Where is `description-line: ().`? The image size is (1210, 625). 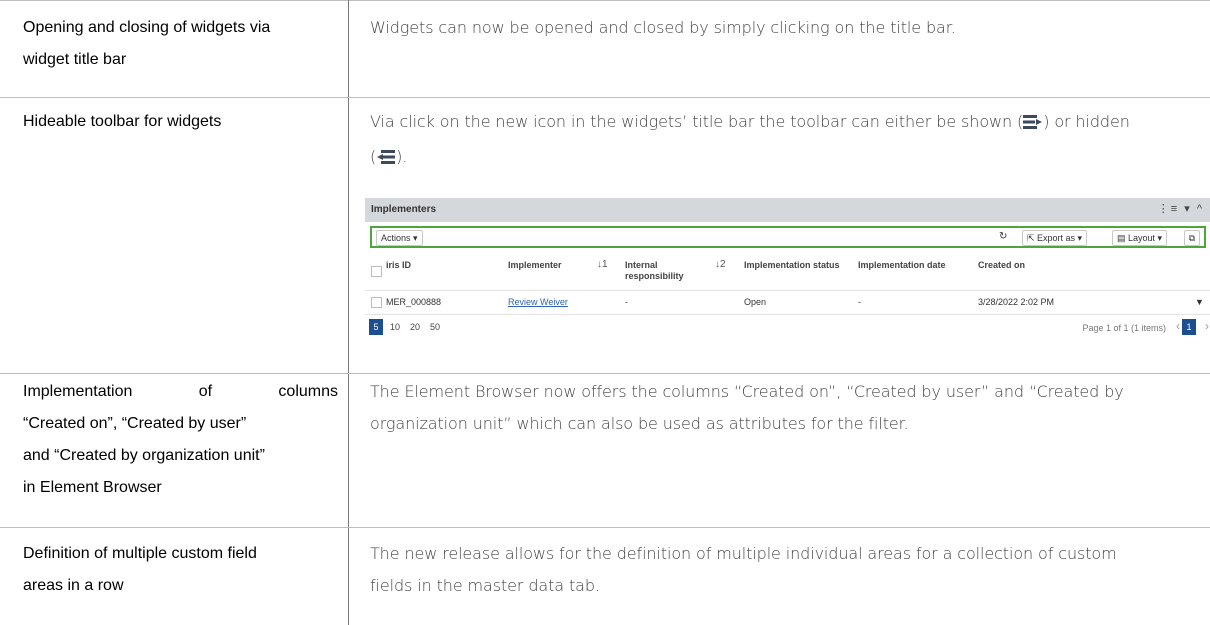
description-line: (). is located at coordinates (787, 158).